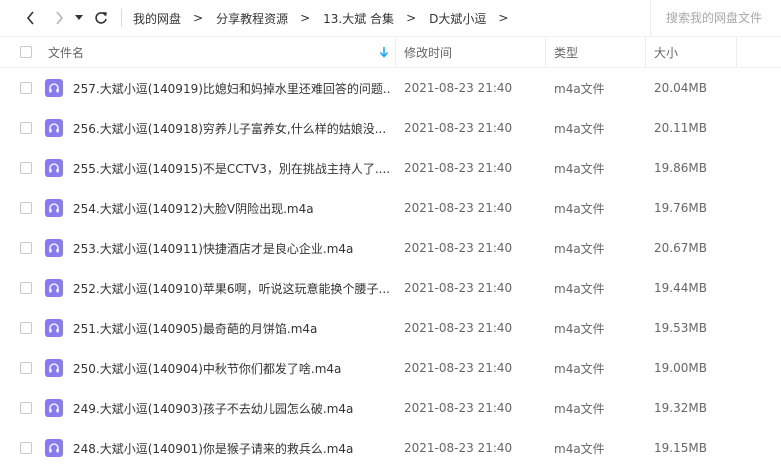 The width and height of the screenshot is (781, 468). I want to click on file-name: 249.大斌小逗(140903)孩子不去幼儿园怎么破.m4a, so click(232, 408).